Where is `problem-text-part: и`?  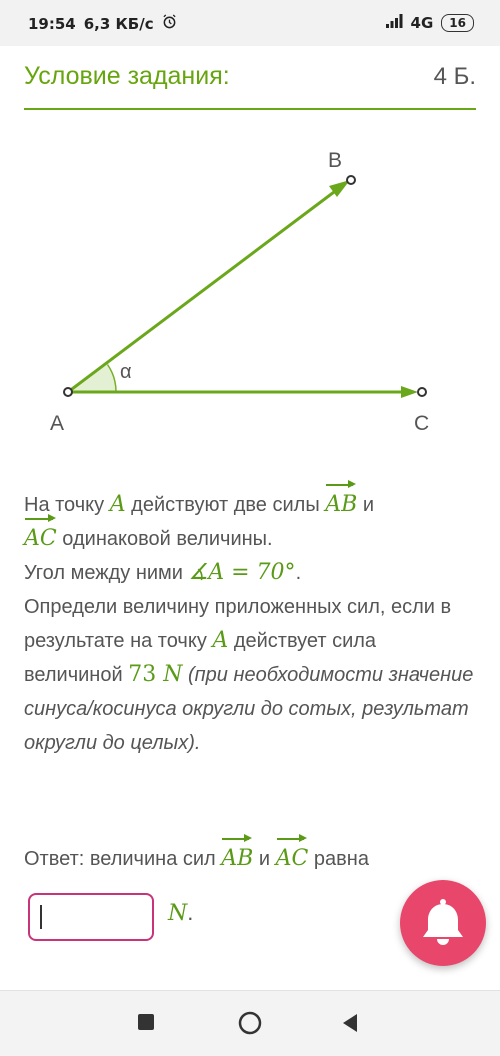
problem-text-part: и is located at coordinates (366, 505).